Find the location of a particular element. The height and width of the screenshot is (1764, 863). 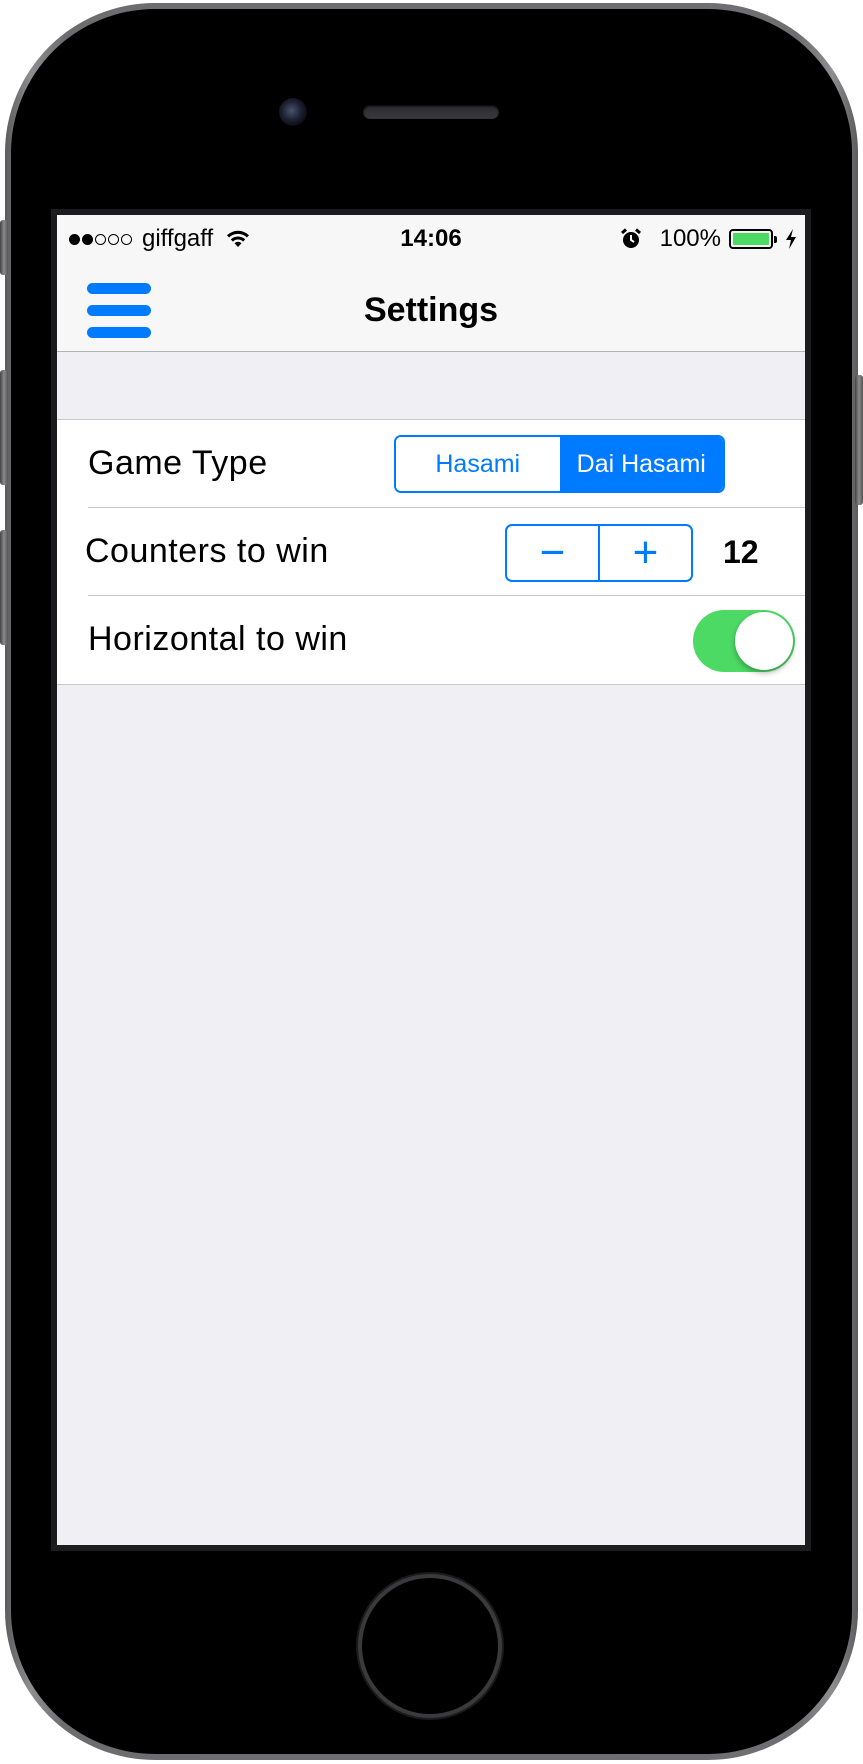

home-button is located at coordinates (430, 1646).